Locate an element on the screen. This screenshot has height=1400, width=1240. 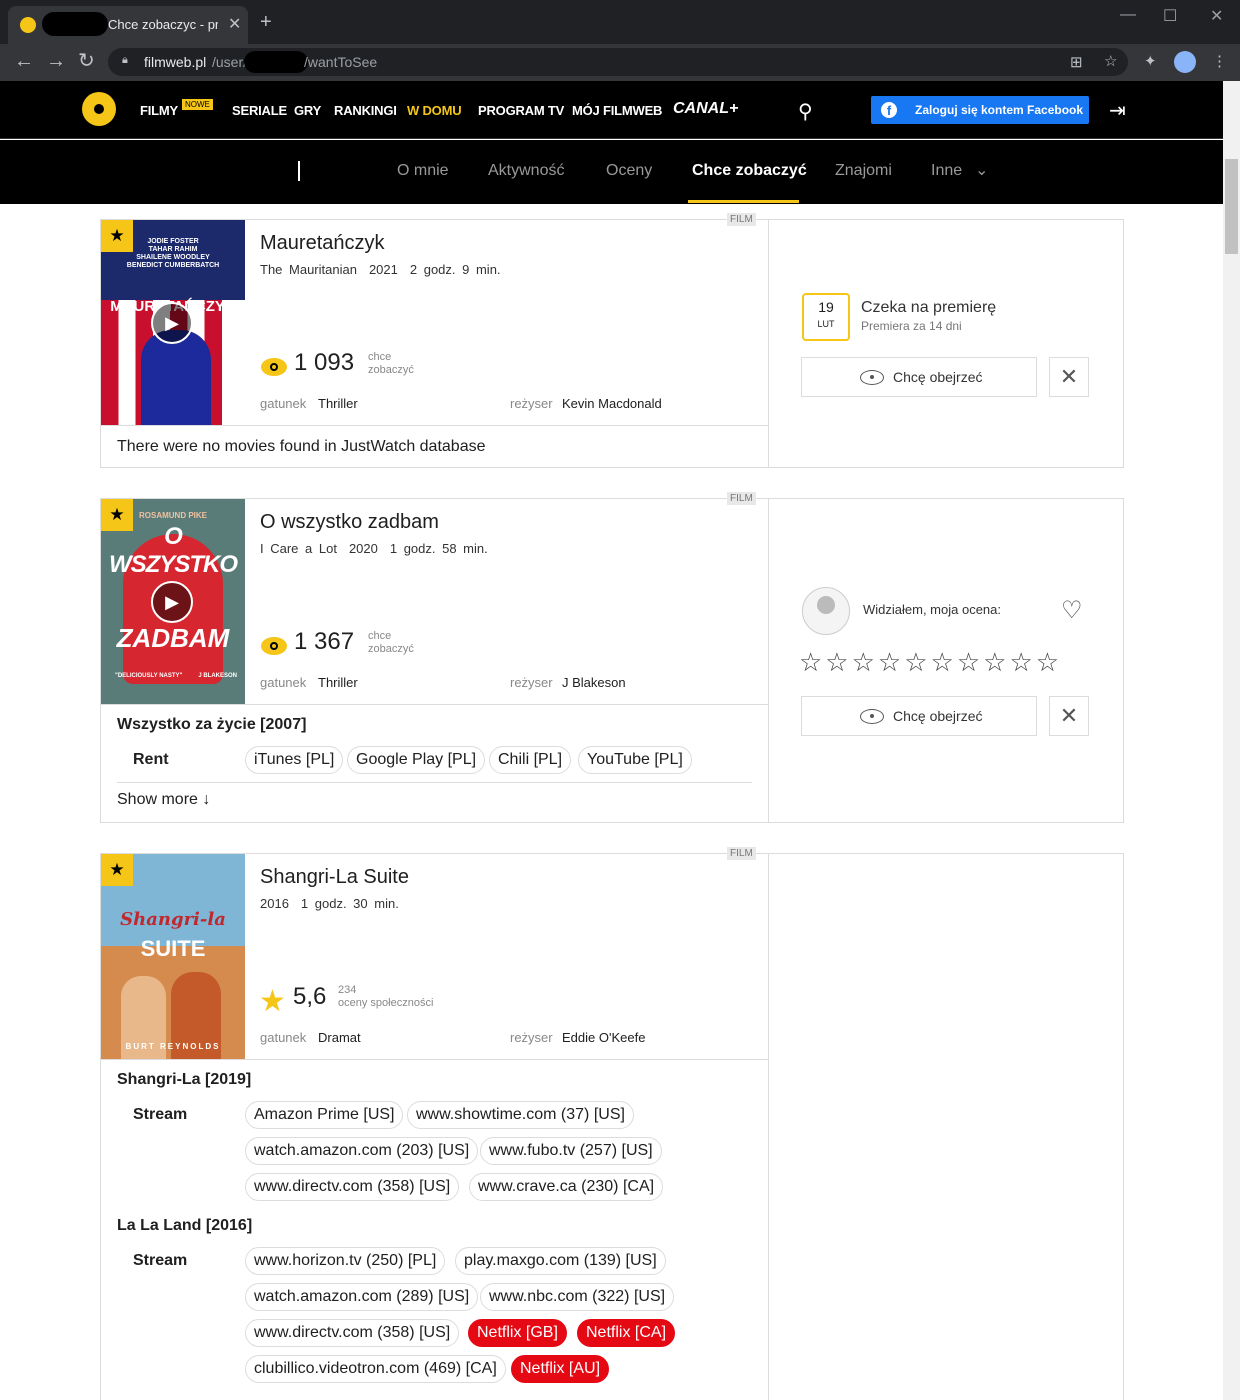
film-poster: Shangri-la SUITE BURT REYNOLDS ★ is located at coordinates (173, 956).